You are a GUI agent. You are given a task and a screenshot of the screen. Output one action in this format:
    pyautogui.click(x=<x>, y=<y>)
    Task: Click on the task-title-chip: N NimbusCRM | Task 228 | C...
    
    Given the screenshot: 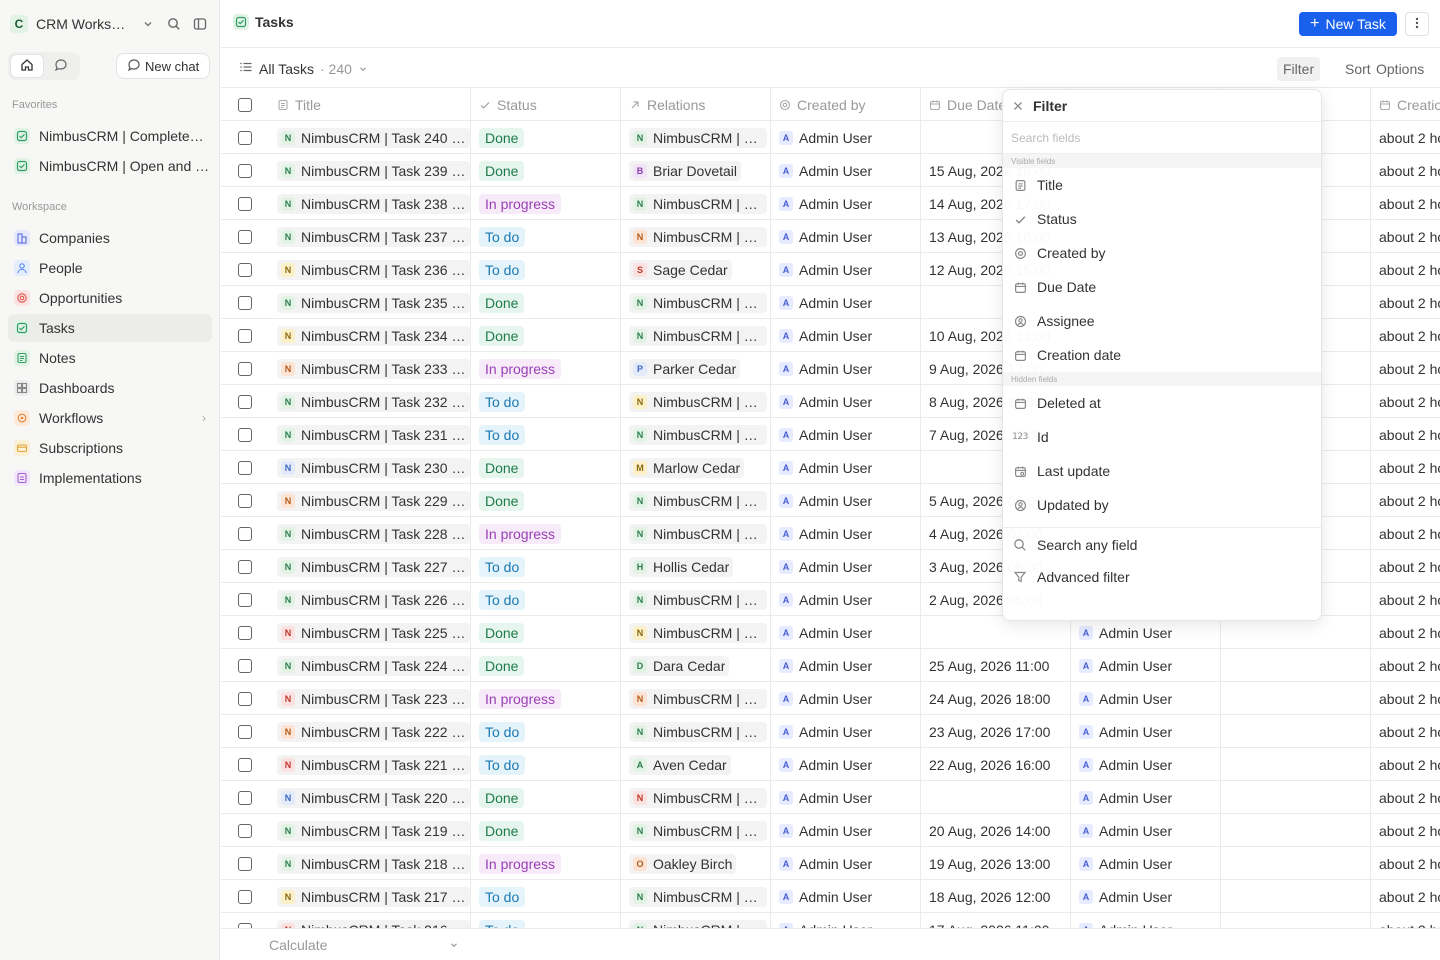 What is the action you would take?
    pyautogui.click(x=373, y=533)
    